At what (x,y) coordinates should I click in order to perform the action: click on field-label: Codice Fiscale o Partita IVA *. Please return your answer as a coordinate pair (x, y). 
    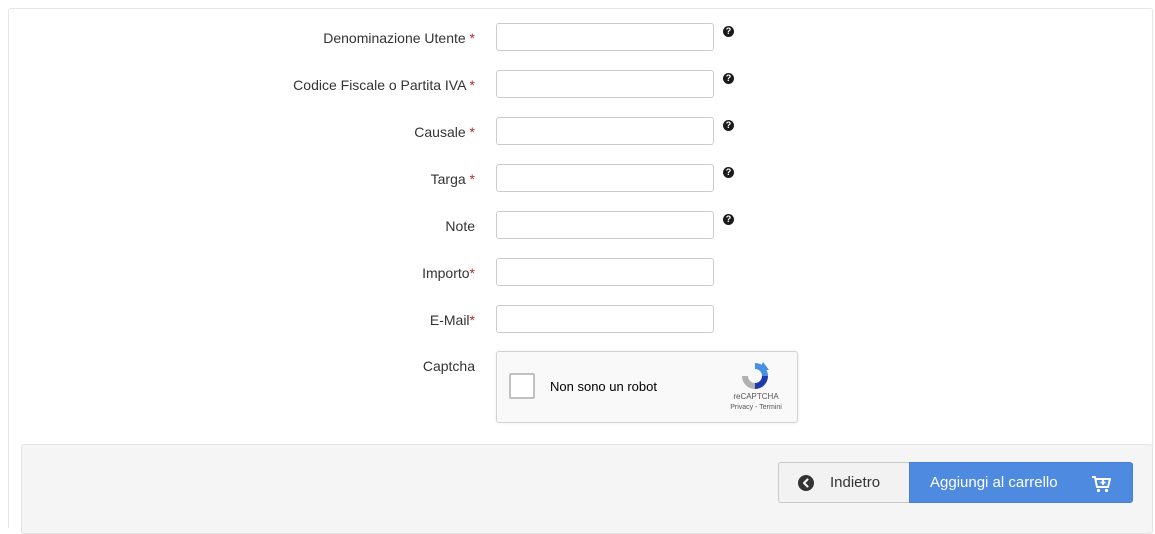
    Looking at the image, I should click on (384, 85).